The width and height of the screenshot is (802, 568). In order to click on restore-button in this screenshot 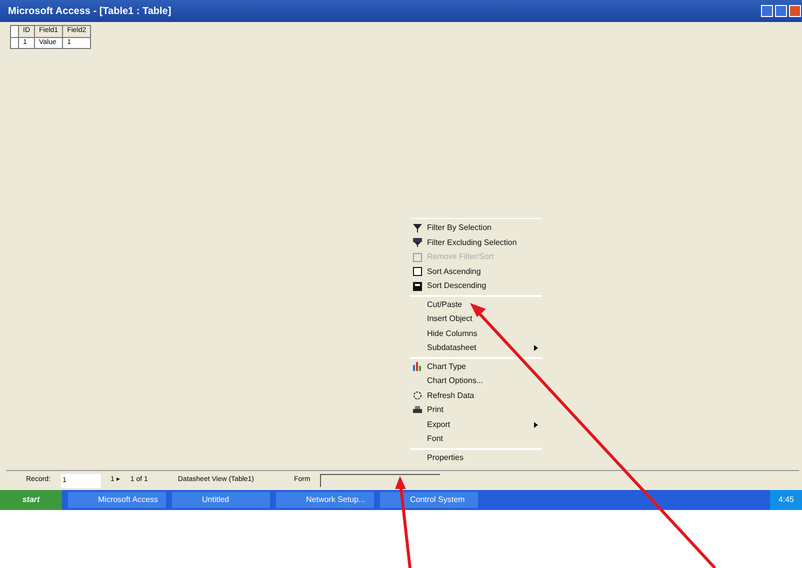, I will do `click(781, 11)`.